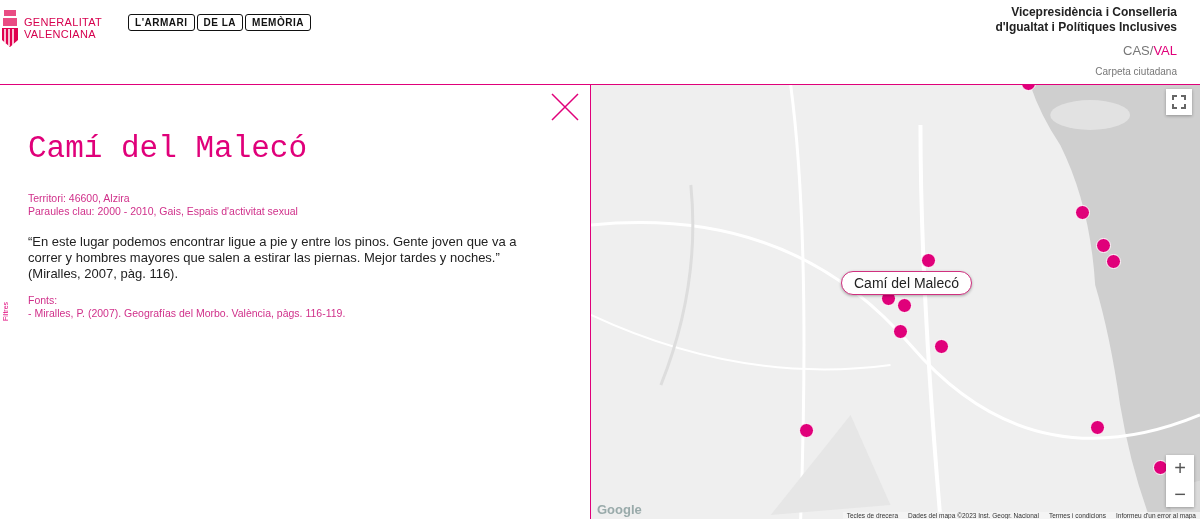 This screenshot has width=1200, height=519. Describe the element at coordinates (1180, 468) in the screenshot. I see `zoom-in-button: +` at that location.